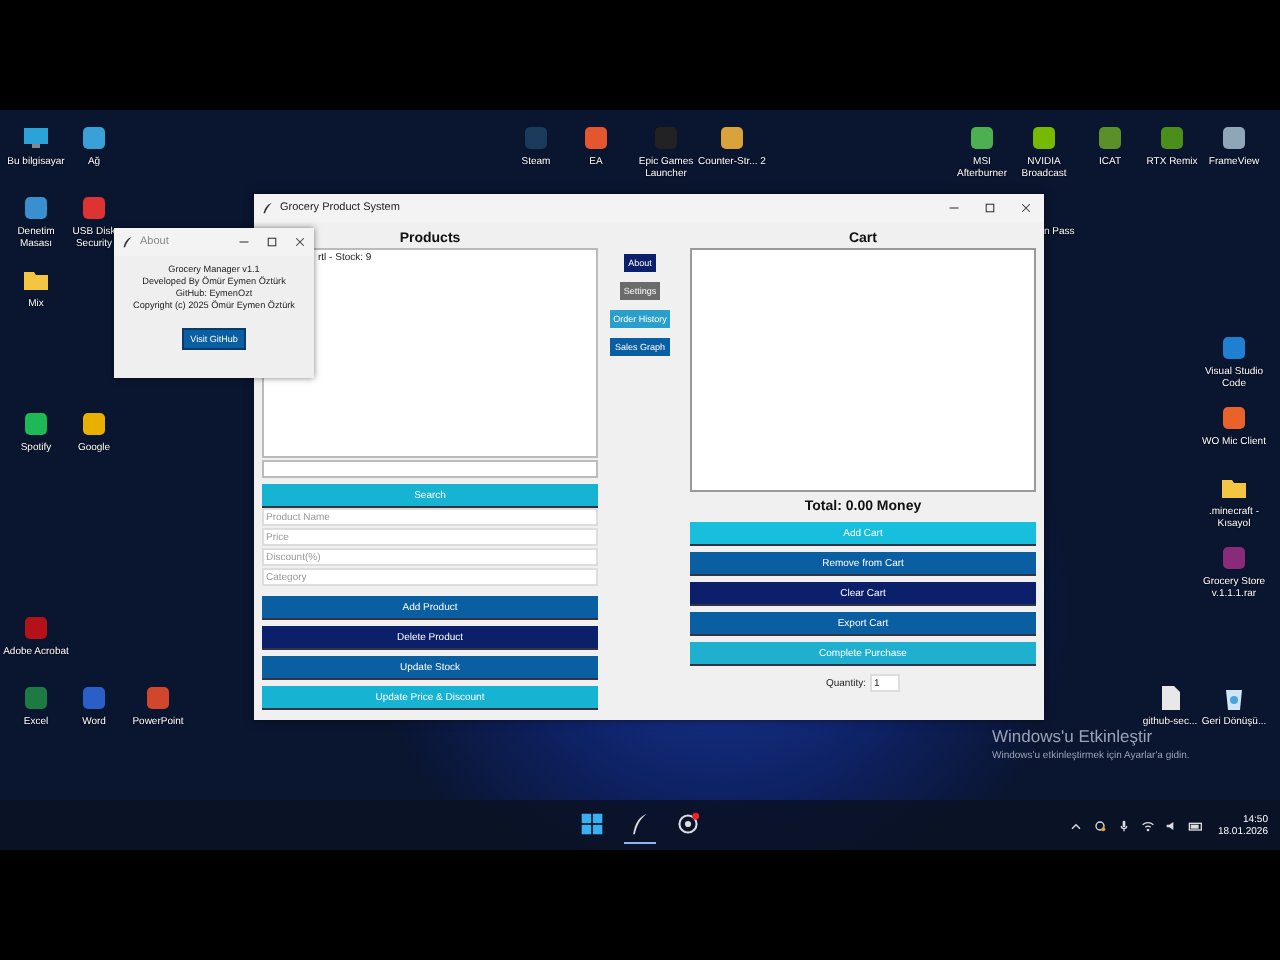 This screenshot has width=1280, height=960. What do you see at coordinates (1195, 825) in the screenshot?
I see `battery-icon` at bounding box center [1195, 825].